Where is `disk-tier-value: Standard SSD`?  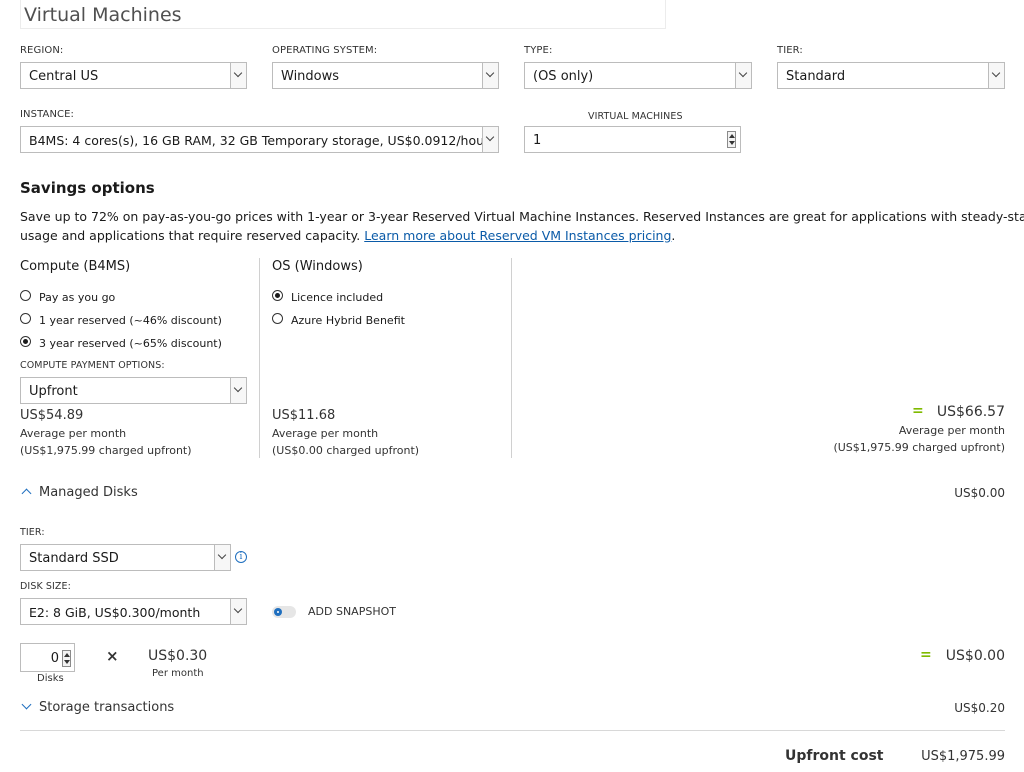
disk-tier-value: Standard SSD is located at coordinates (74, 558).